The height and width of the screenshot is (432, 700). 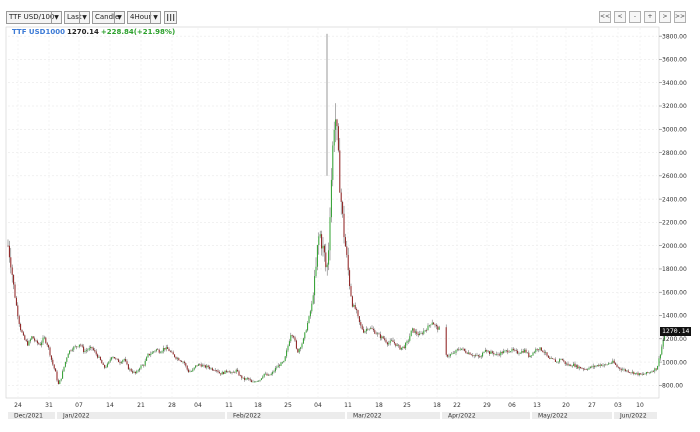 What do you see at coordinates (462, 416) in the screenshot?
I see `month-label: Apr/2022` at bounding box center [462, 416].